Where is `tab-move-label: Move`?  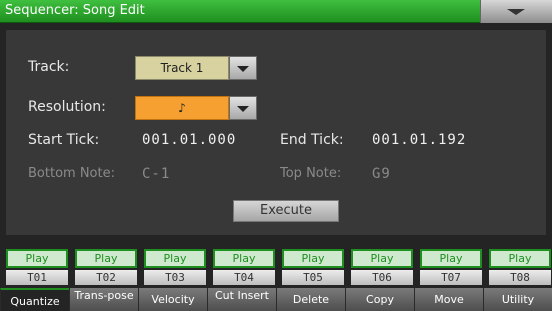 tab-move-label: Move is located at coordinates (449, 299).